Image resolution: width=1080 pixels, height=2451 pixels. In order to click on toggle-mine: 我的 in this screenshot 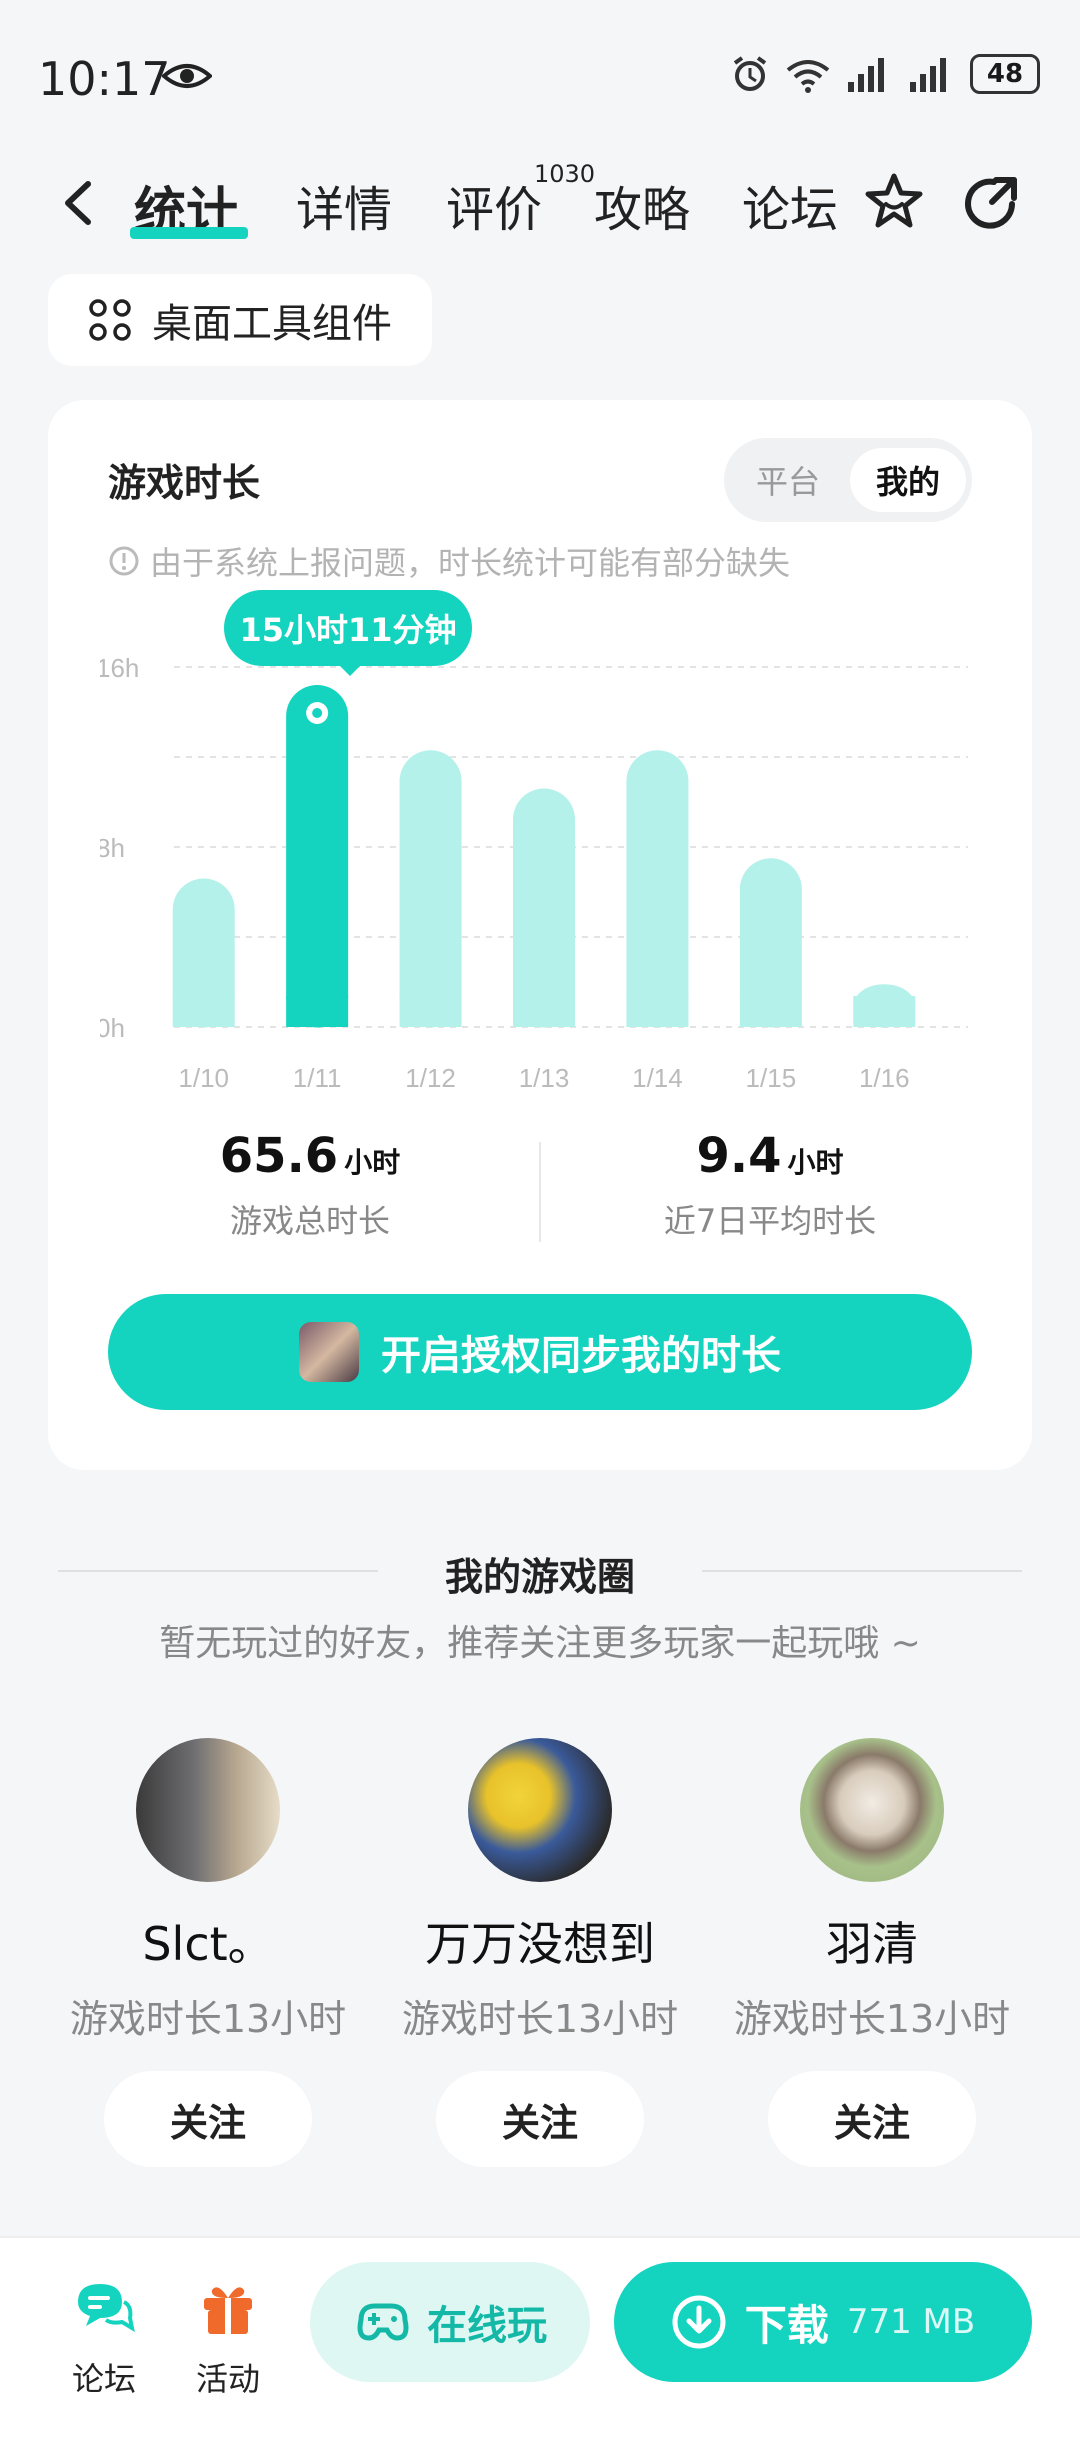, I will do `click(908, 480)`.